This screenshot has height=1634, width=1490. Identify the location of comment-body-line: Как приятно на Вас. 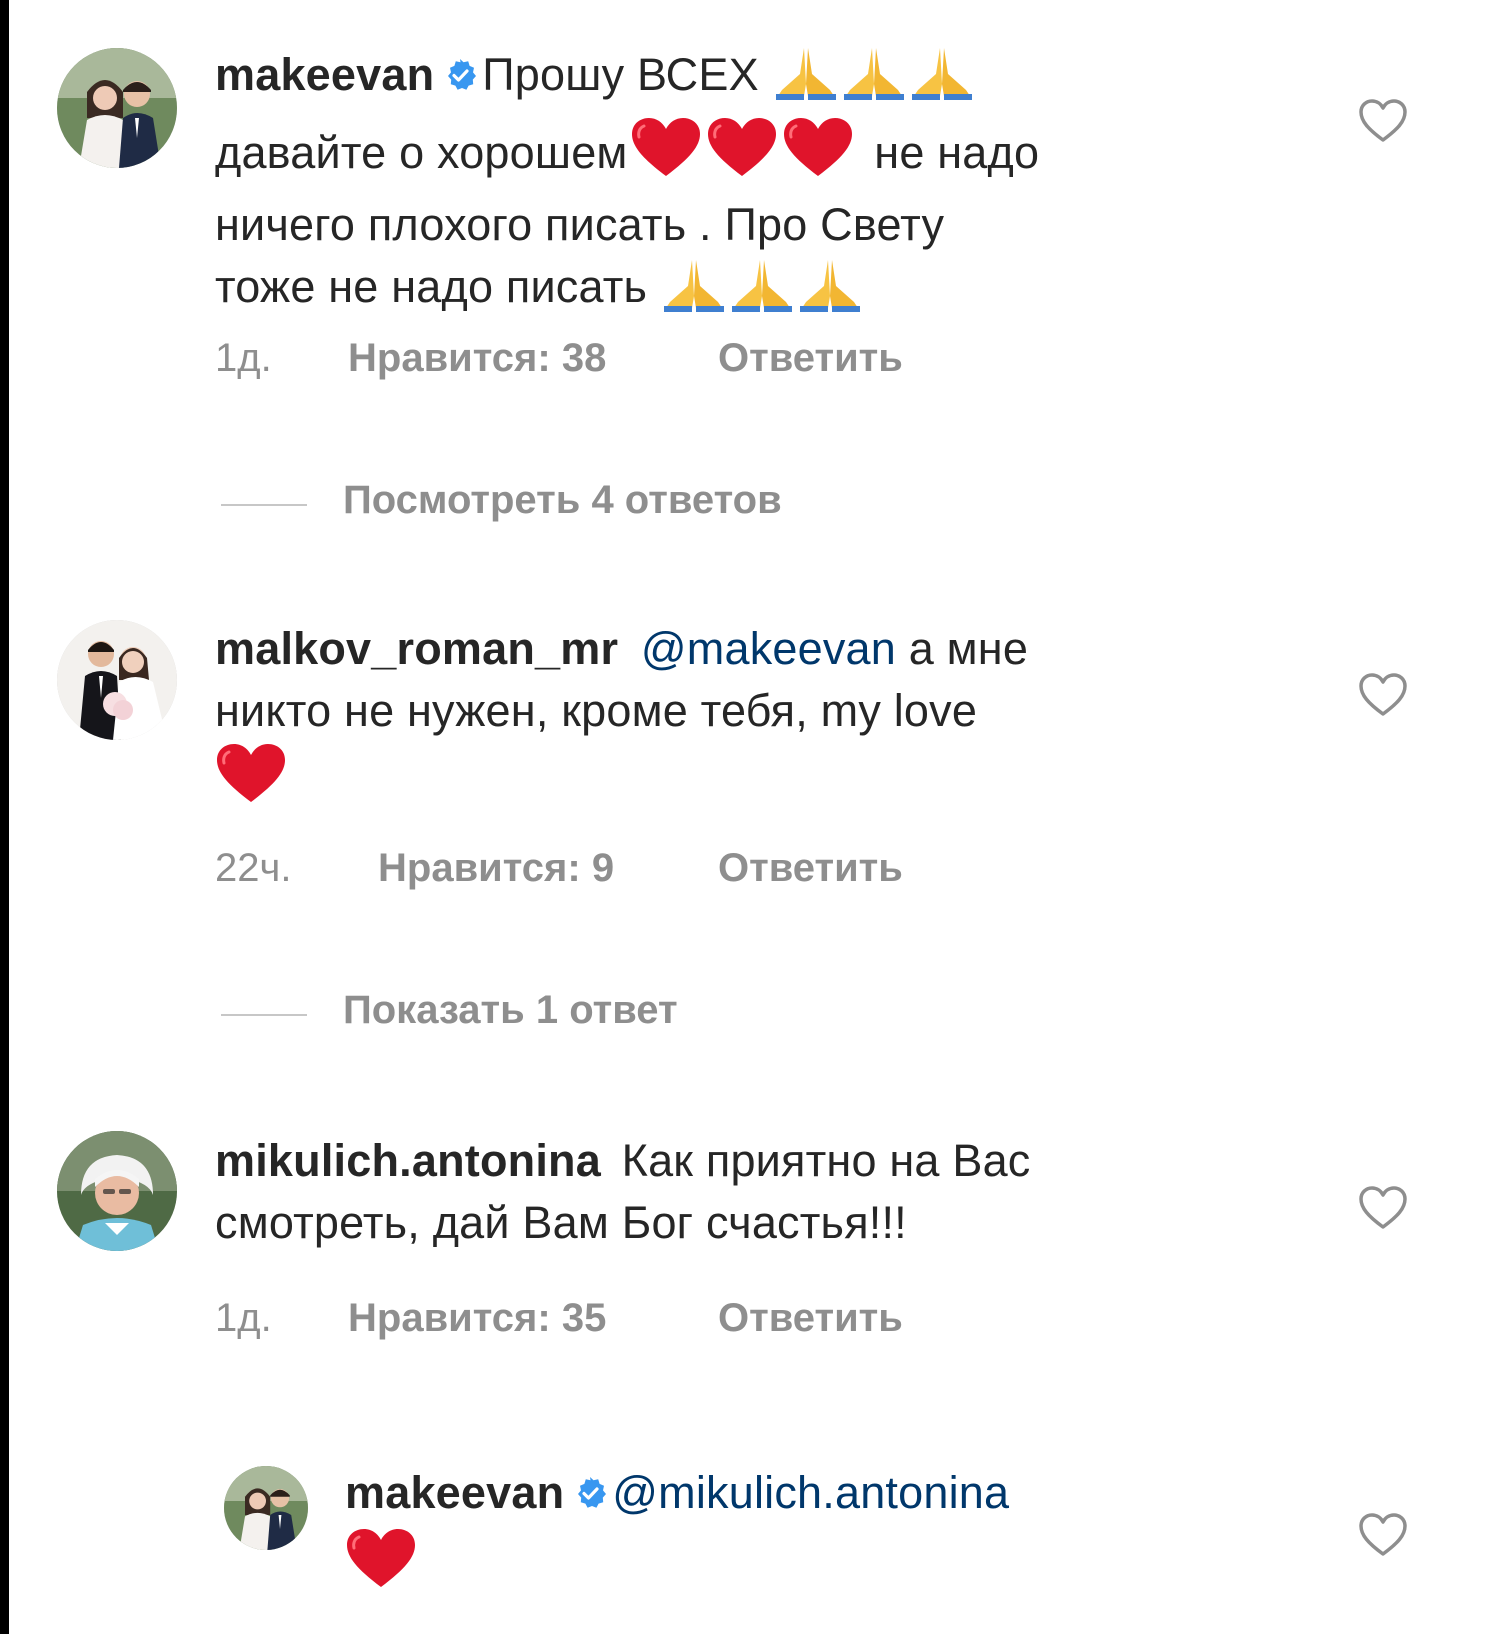
(826, 1160).